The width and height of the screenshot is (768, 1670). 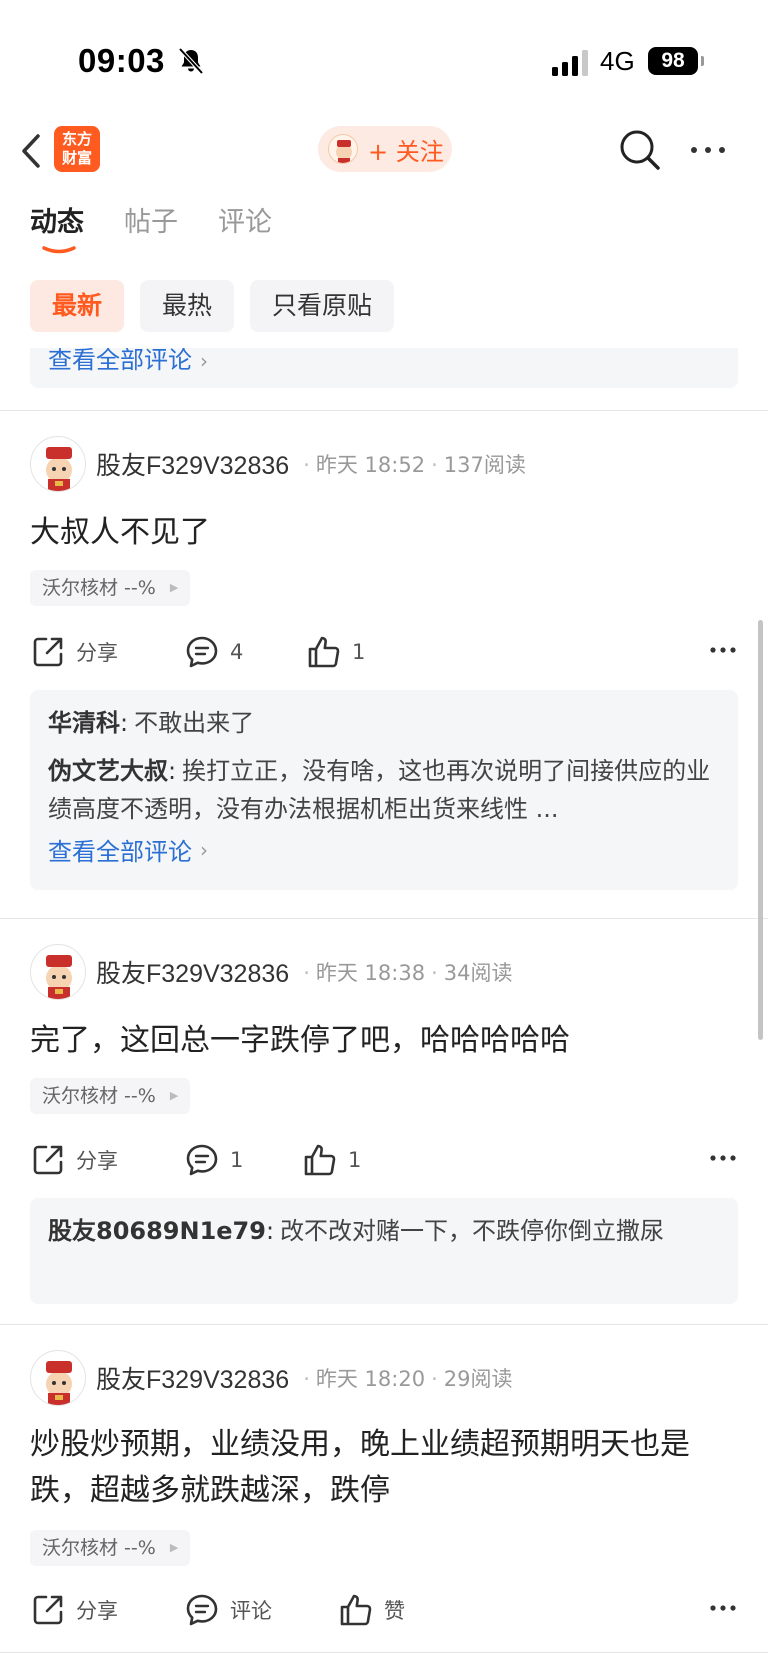 I want to click on follow-button: + 关注, so click(x=385, y=149).